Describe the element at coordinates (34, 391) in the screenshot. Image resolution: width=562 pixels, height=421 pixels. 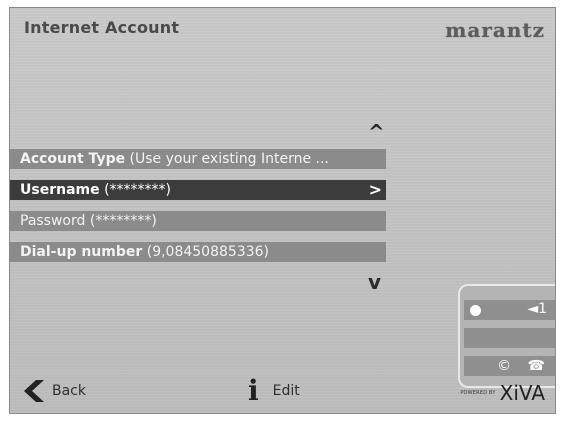
I see `back-chevron-icon` at that location.